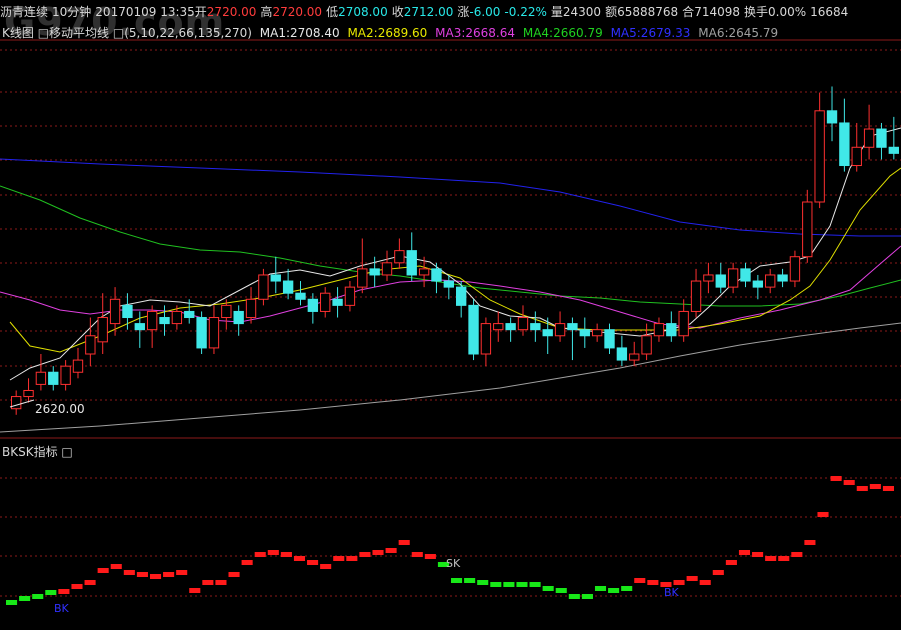  Describe the element at coordinates (453, 563) in the screenshot. I see `sk-signal-label: SK` at that location.